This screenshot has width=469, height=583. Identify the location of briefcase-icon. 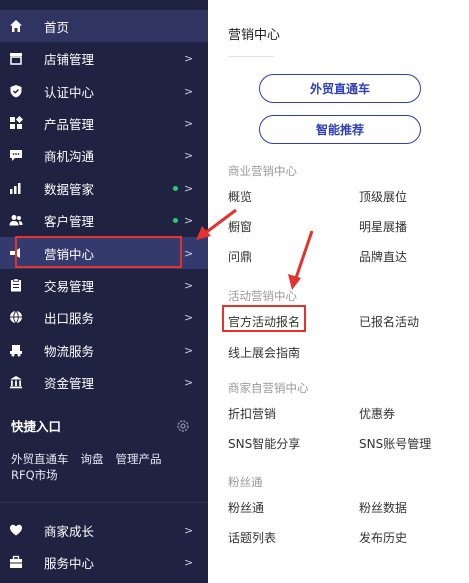
(16, 562).